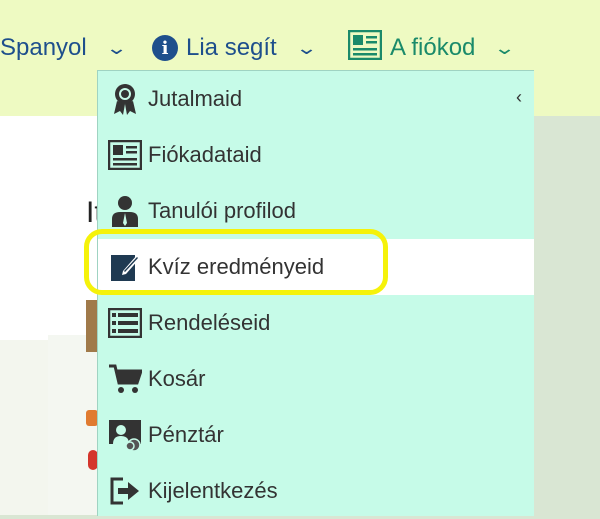  What do you see at coordinates (125, 379) in the screenshot?
I see `cart-icon` at bounding box center [125, 379].